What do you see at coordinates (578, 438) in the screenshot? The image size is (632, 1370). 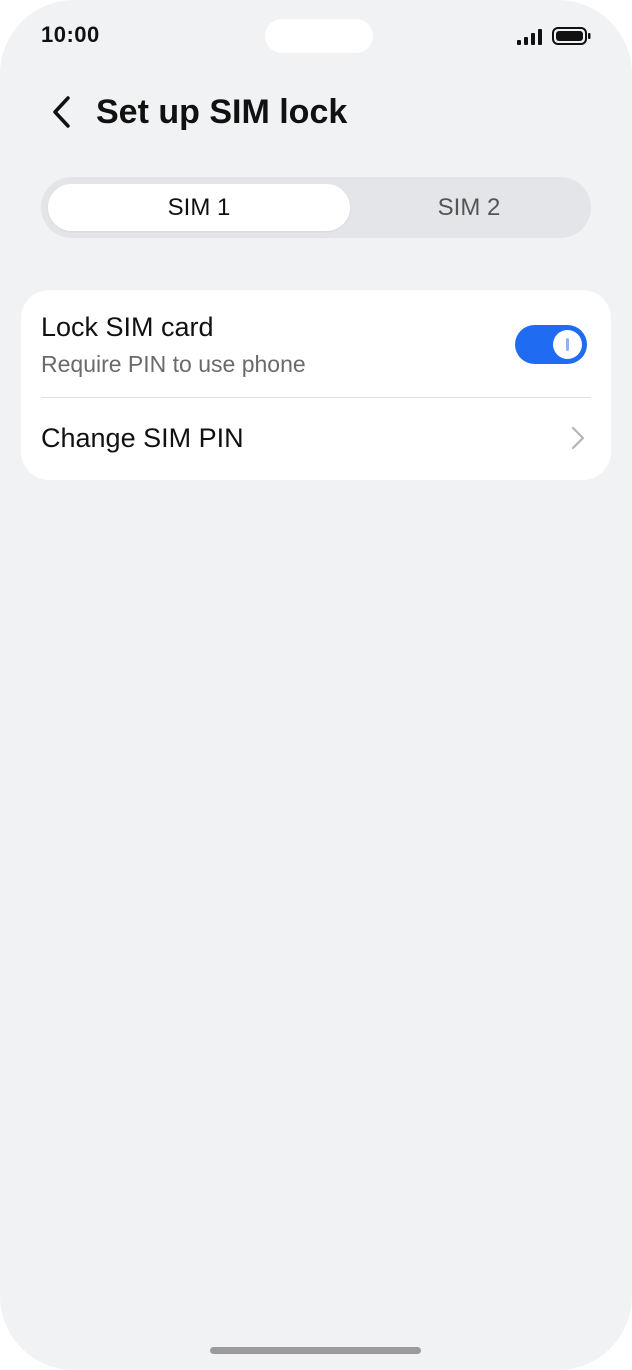 I see `chevron-right-icon` at bounding box center [578, 438].